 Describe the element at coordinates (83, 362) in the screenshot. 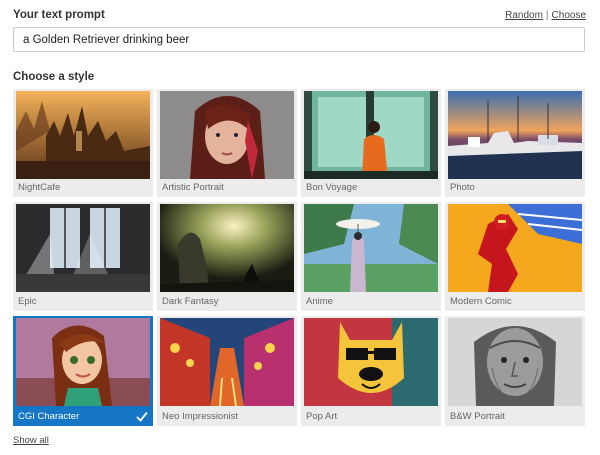

I see `style-thumbnail-cgi-character` at that location.